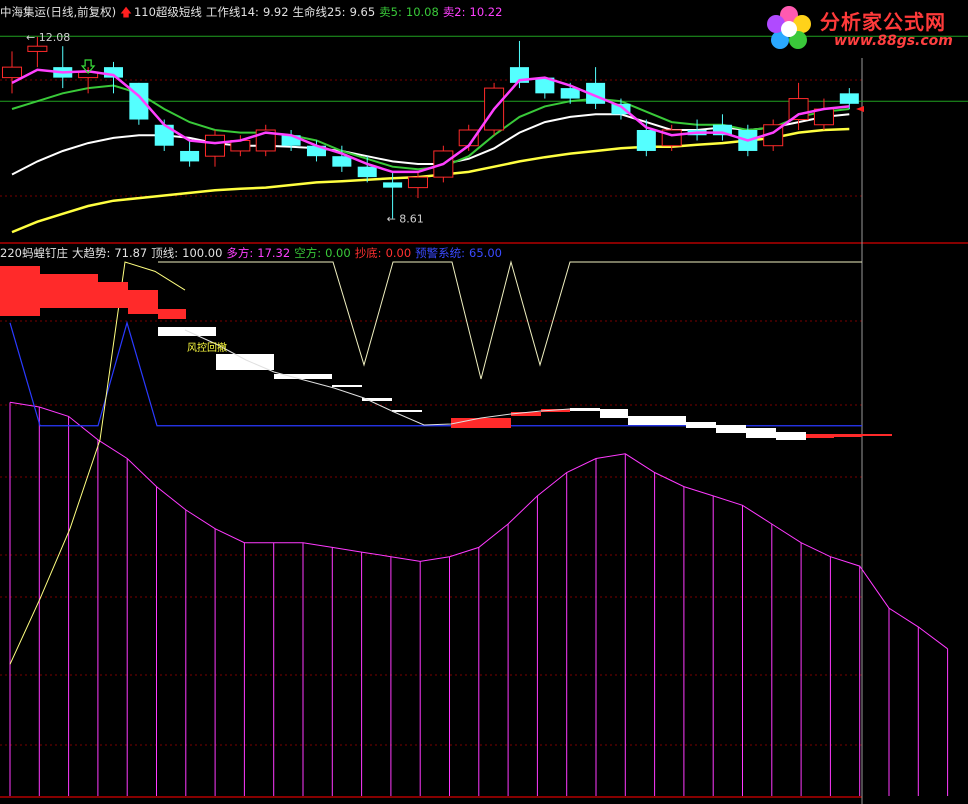  Describe the element at coordinates (893, 41) in the screenshot. I see `logo-url: www.88gs.com` at that location.